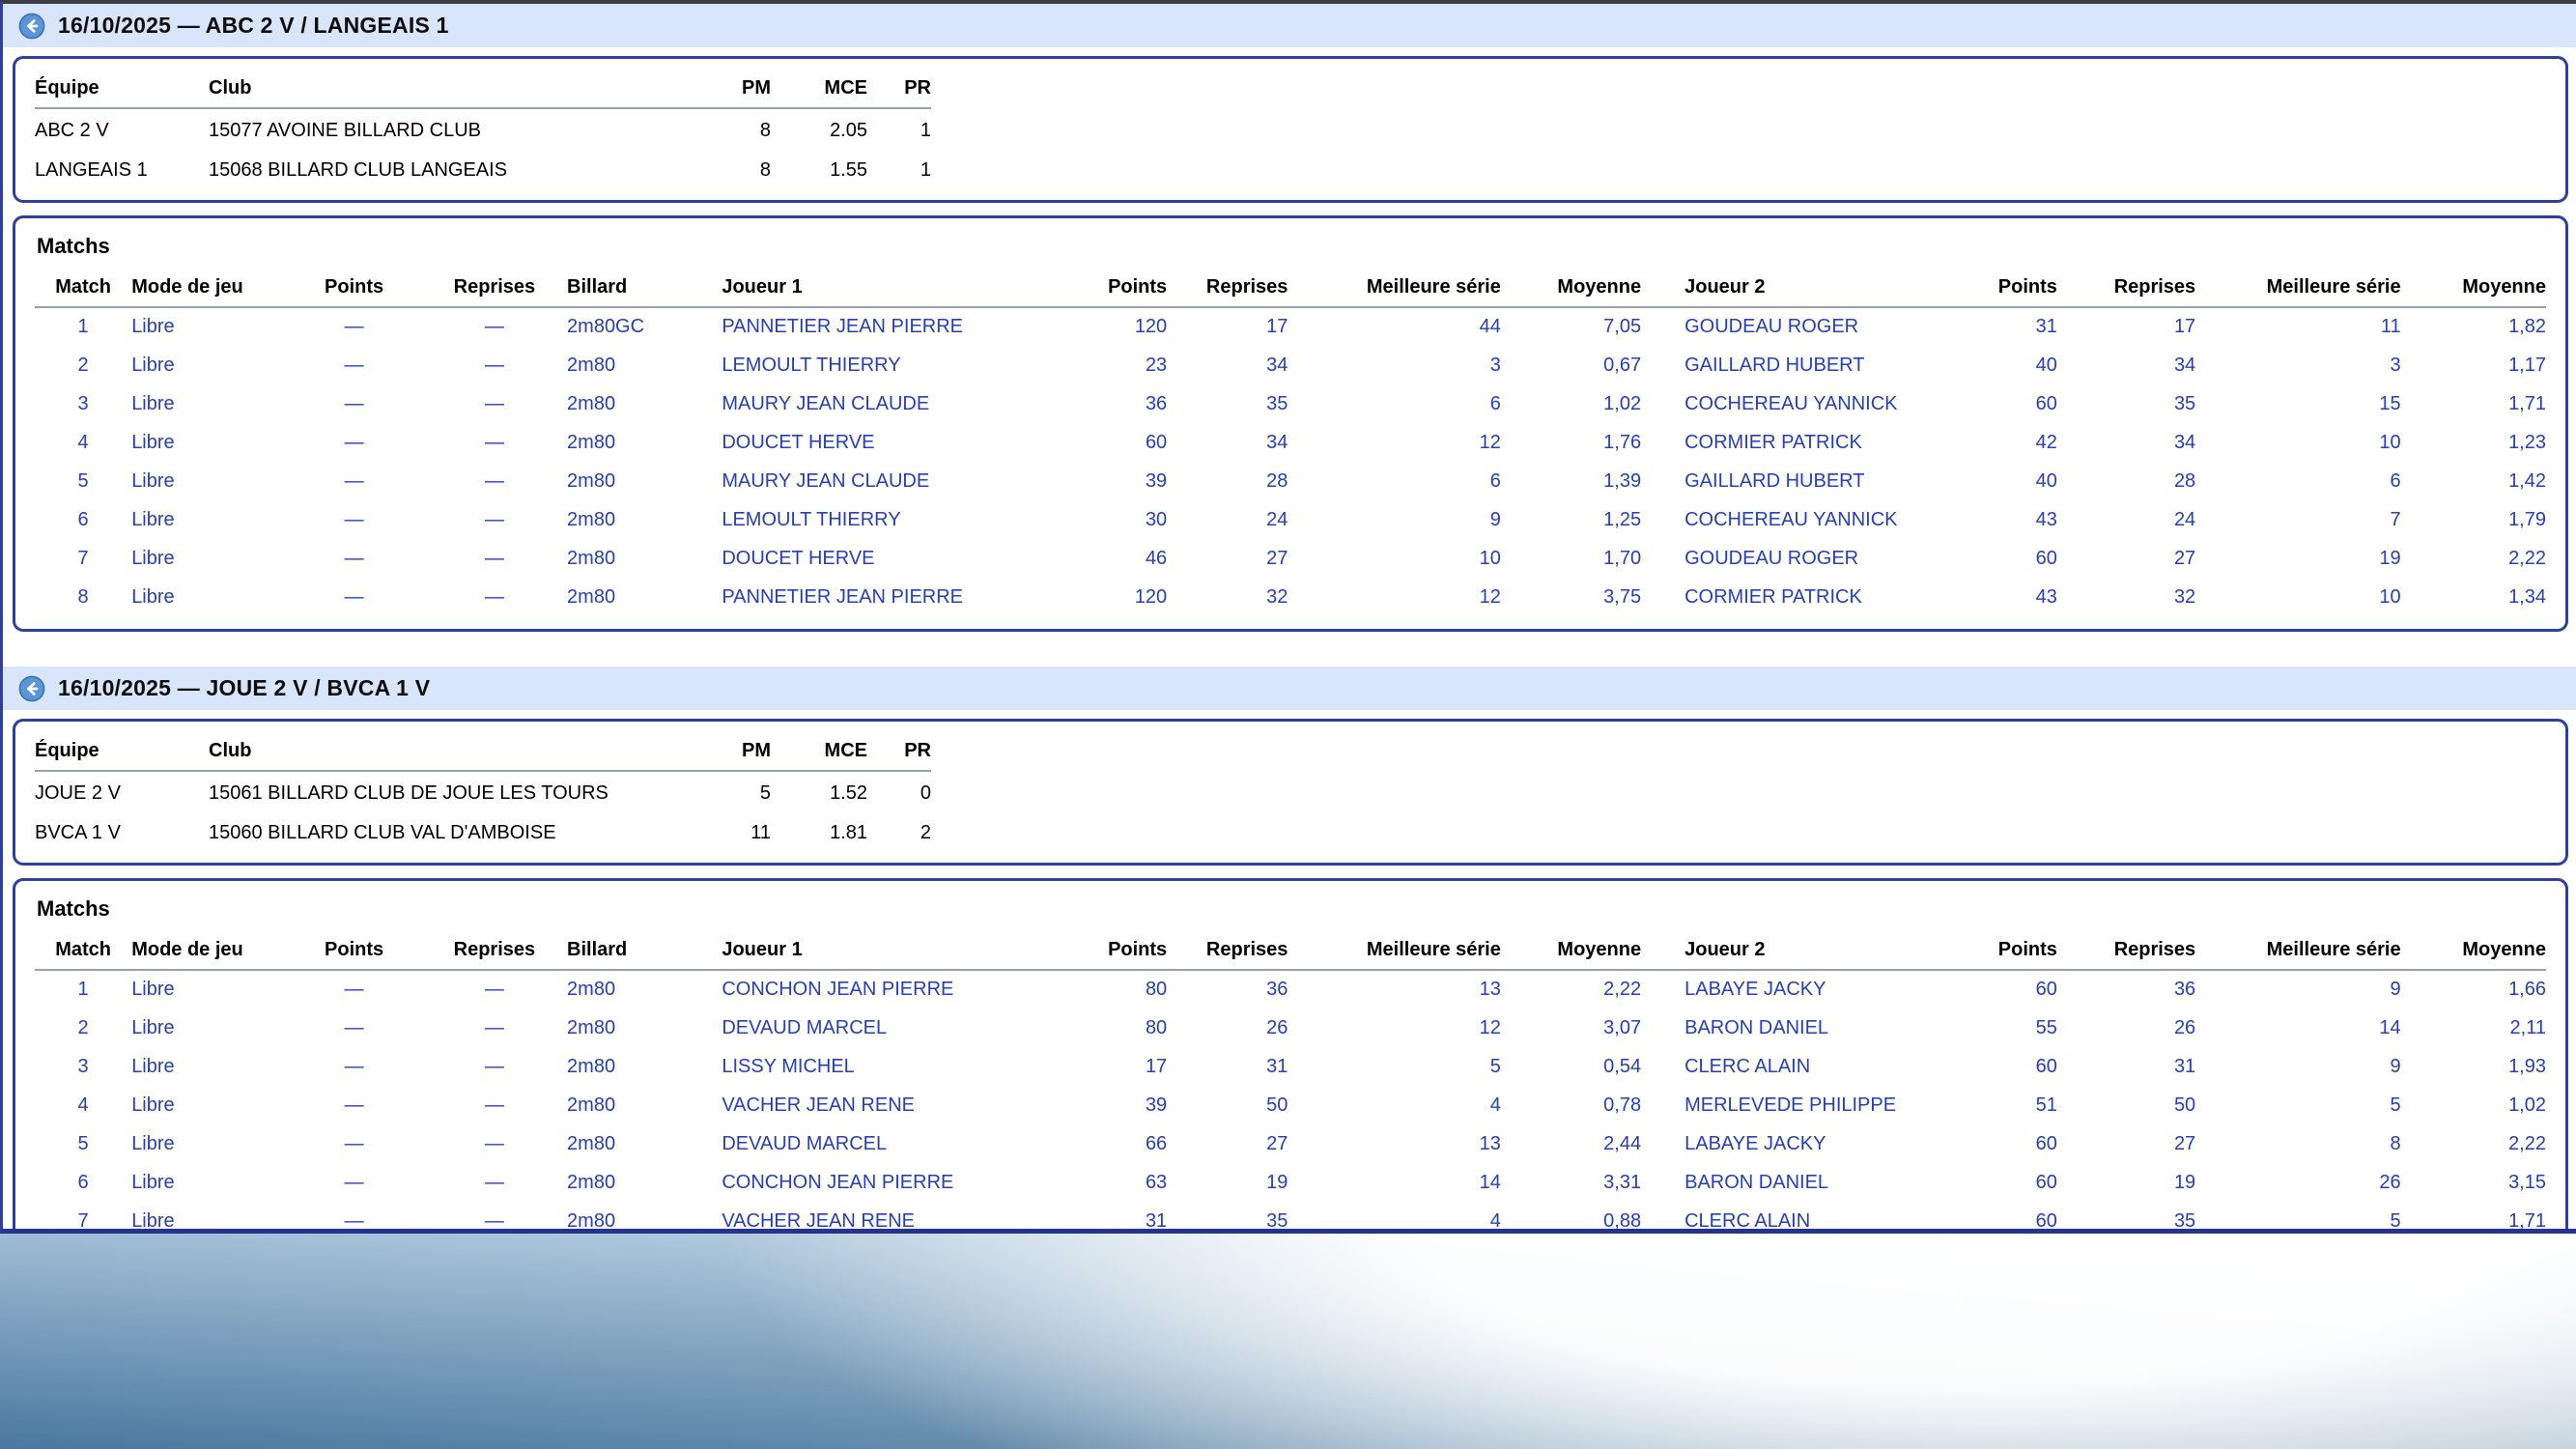 The image size is (2576, 1449). Describe the element at coordinates (2298, 289) in the screenshot. I see `match-col-header: Meilleure série` at that location.